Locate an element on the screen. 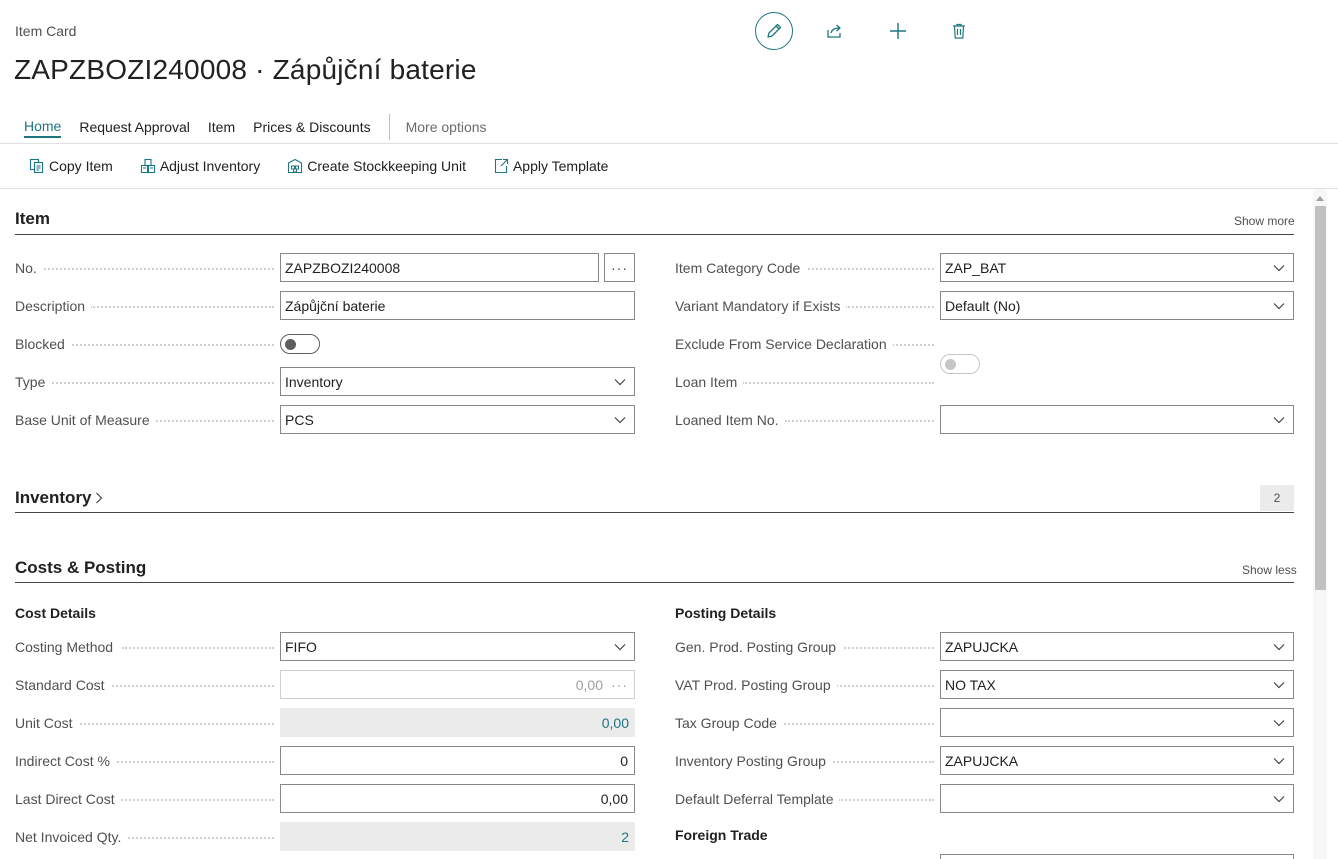  group-title-posting-details: Posting Details is located at coordinates (726, 613).